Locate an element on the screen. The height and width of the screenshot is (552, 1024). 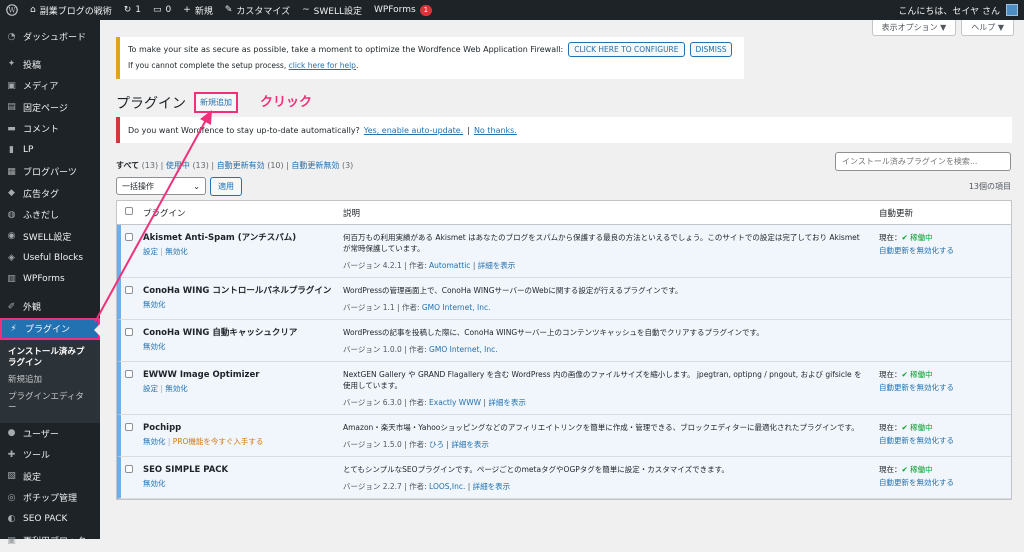
menu-comments: ▬ コメント is located at coordinates (50, 129).